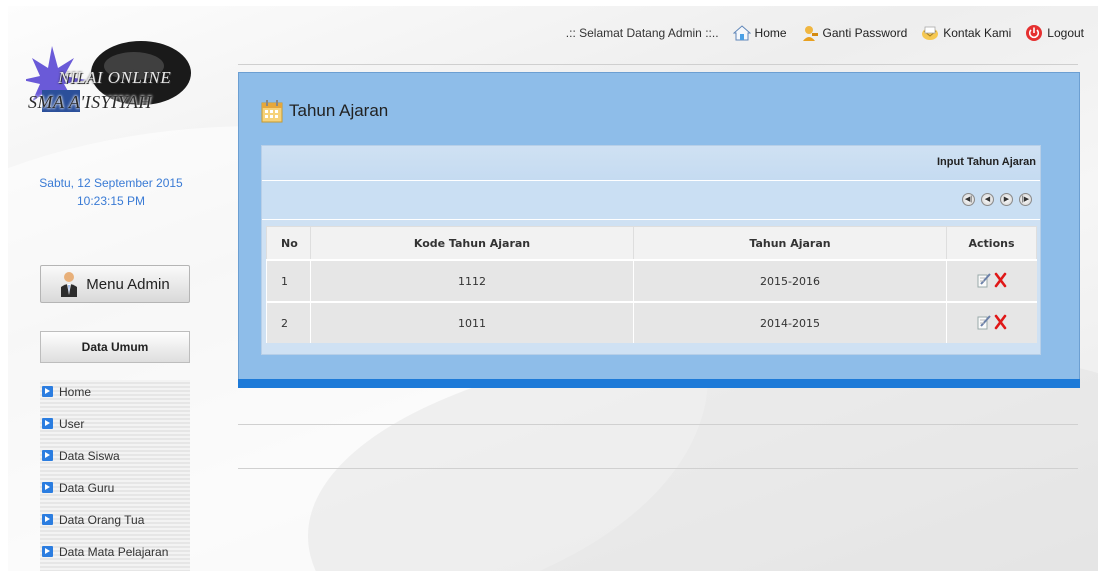  What do you see at coordinates (741, 33) in the screenshot?
I see `home-icon` at bounding box center [741, 33].